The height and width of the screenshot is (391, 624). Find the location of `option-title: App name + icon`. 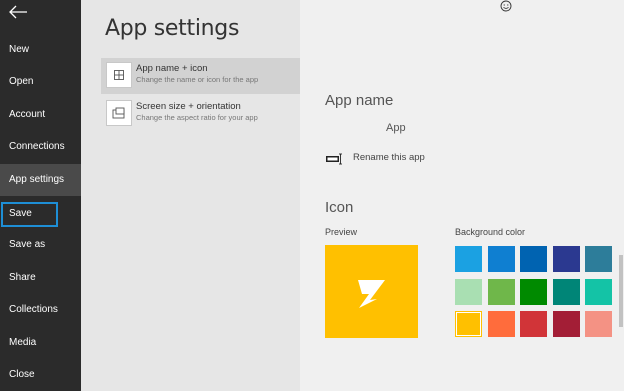

option-title: App name + icon is located at coordinates (172, 68).